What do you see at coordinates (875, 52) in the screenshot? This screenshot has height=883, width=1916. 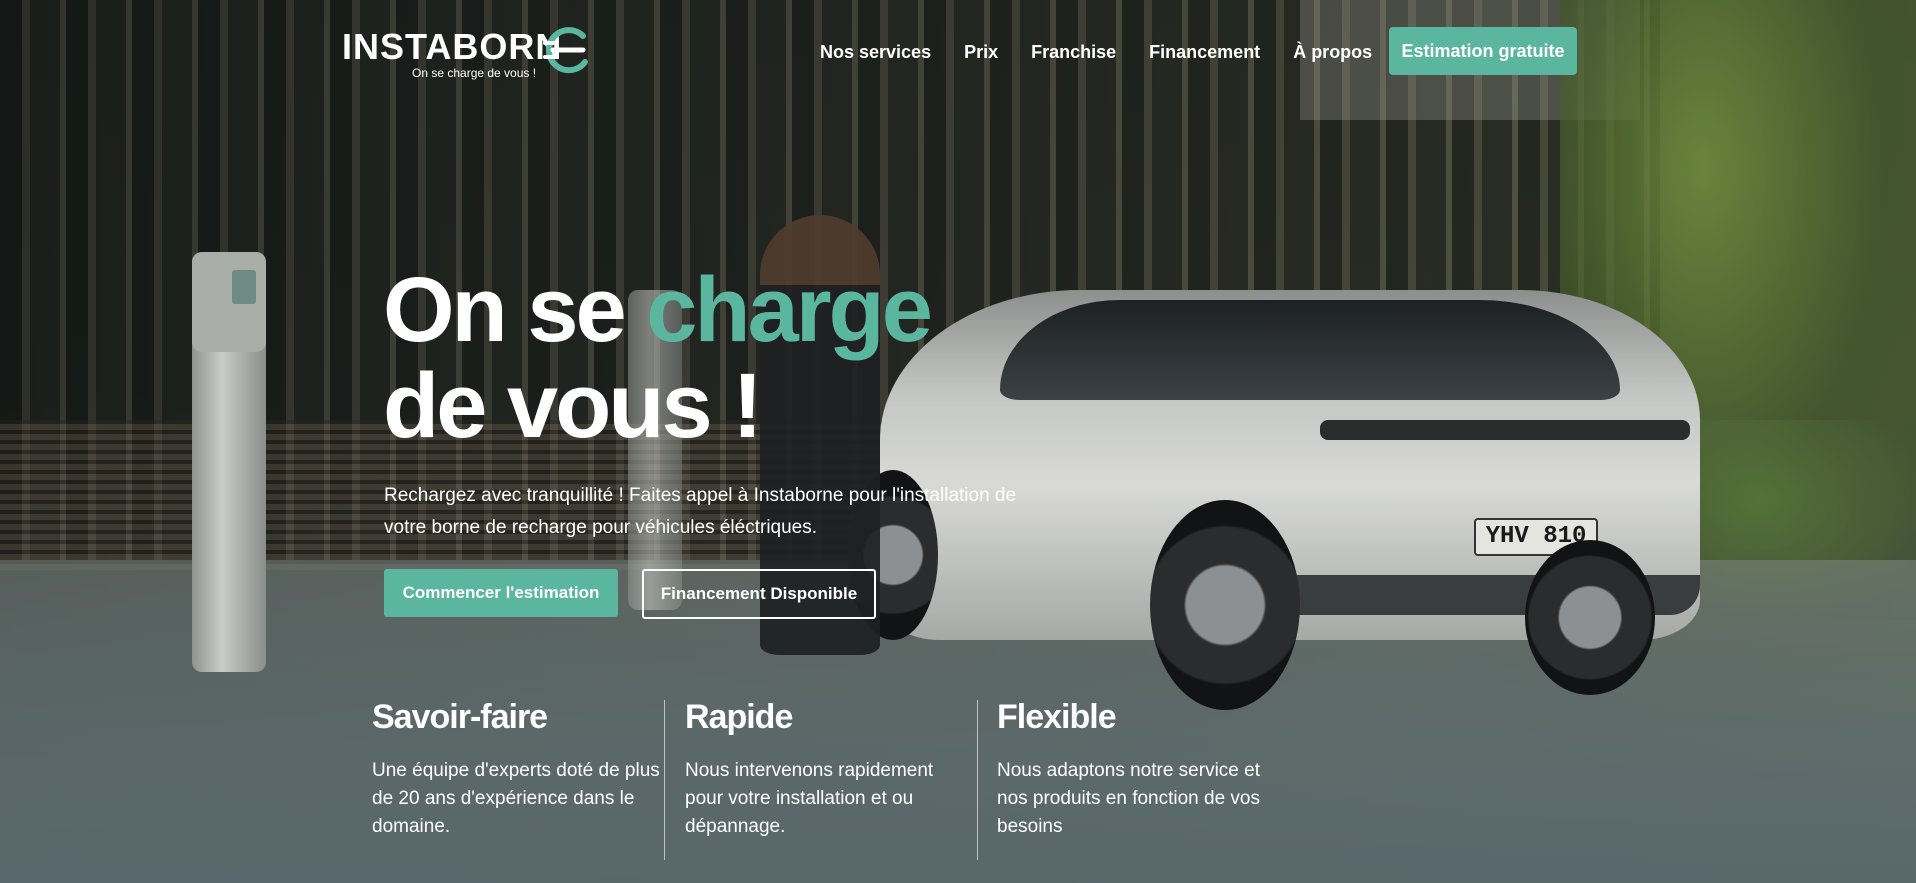 I see `nav-item-services: Nos services` at bounding box center [875, 52].